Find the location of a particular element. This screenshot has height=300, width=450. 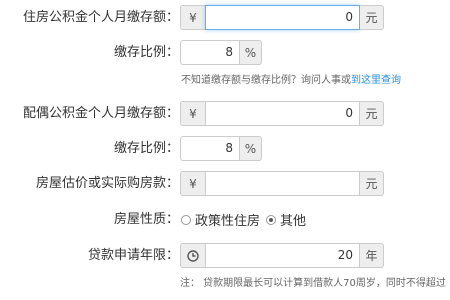

loan-years-label: 贷款申请年限： is located at coordinates (133, 255).